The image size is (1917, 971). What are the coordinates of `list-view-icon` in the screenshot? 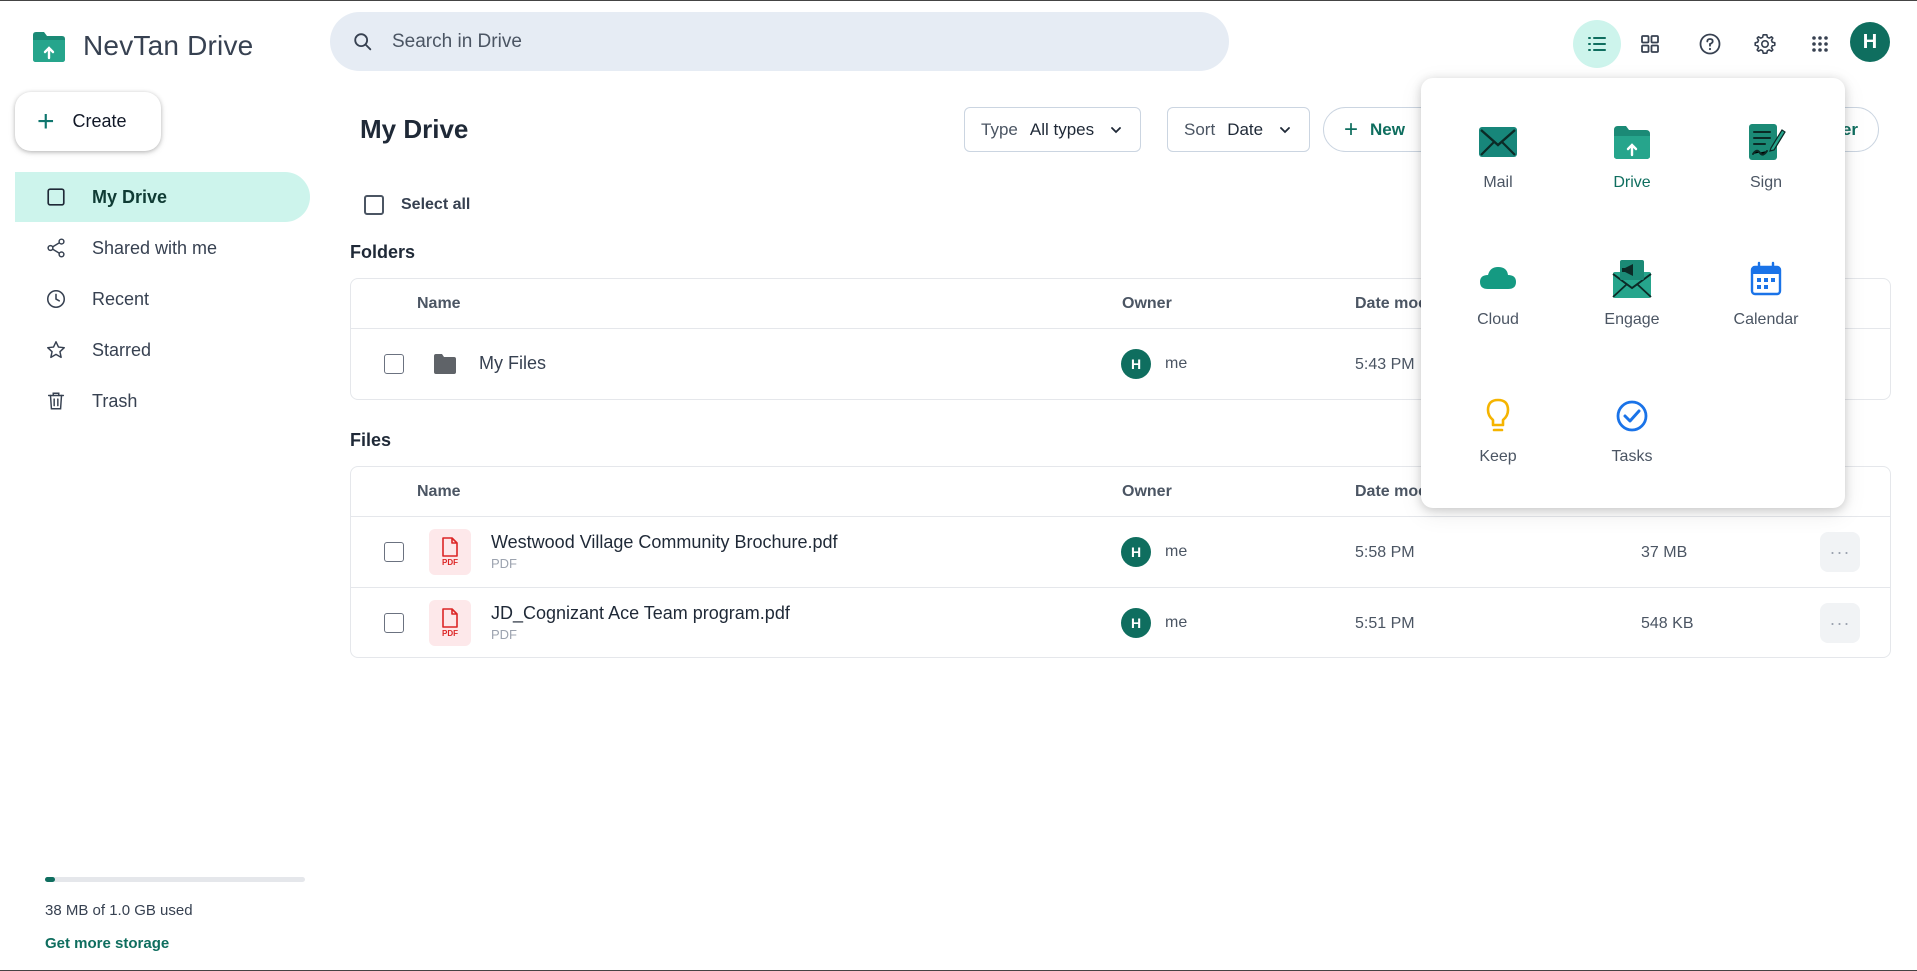 It's located at (1597, 44).